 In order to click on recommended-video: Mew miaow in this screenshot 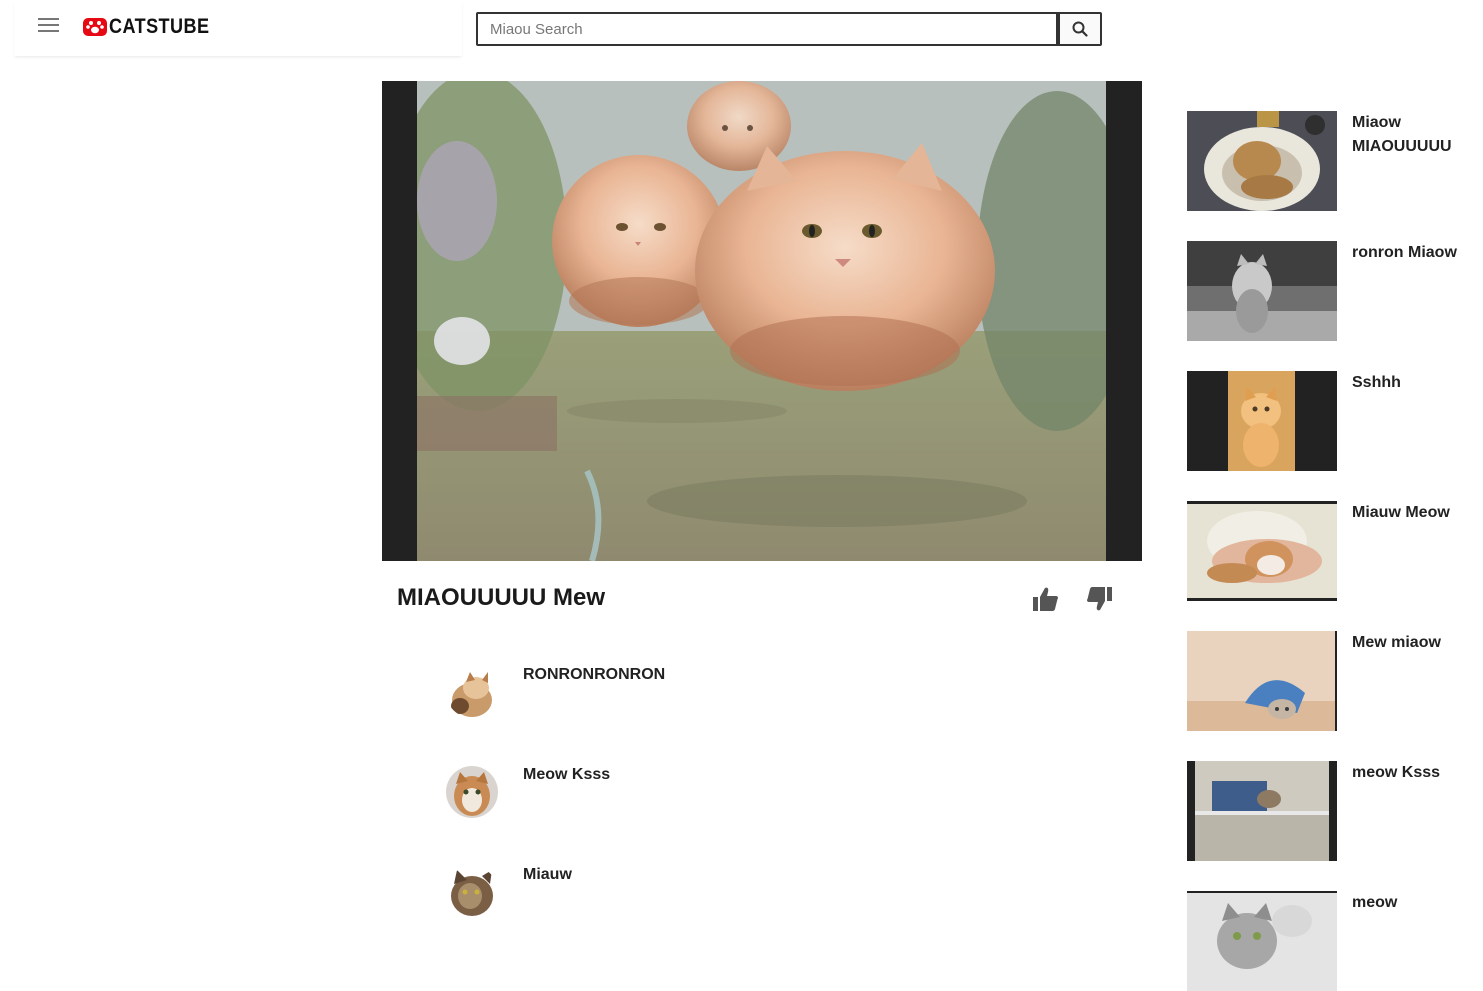, I will do `click(1332, 681)`.